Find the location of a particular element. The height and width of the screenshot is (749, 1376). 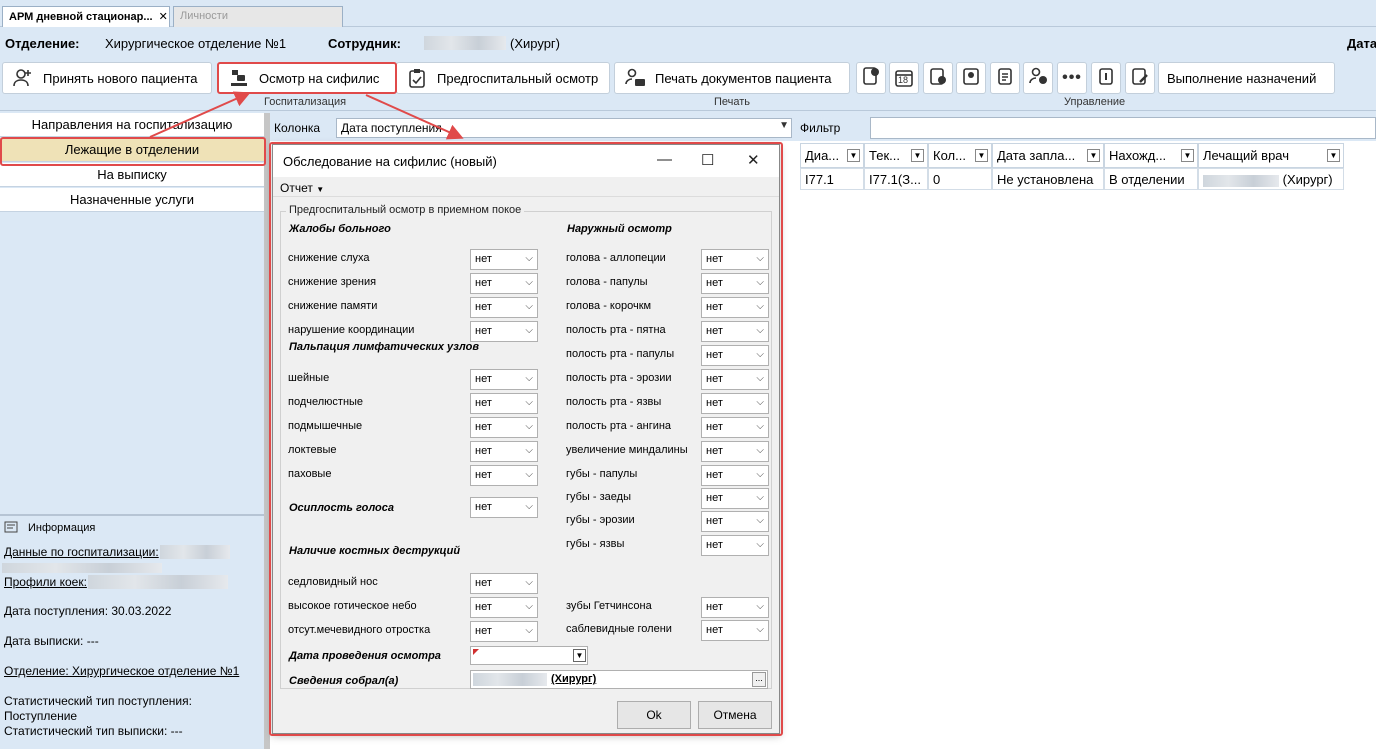

column-select-value: Дата поступления is located at coordinates (391, 128).